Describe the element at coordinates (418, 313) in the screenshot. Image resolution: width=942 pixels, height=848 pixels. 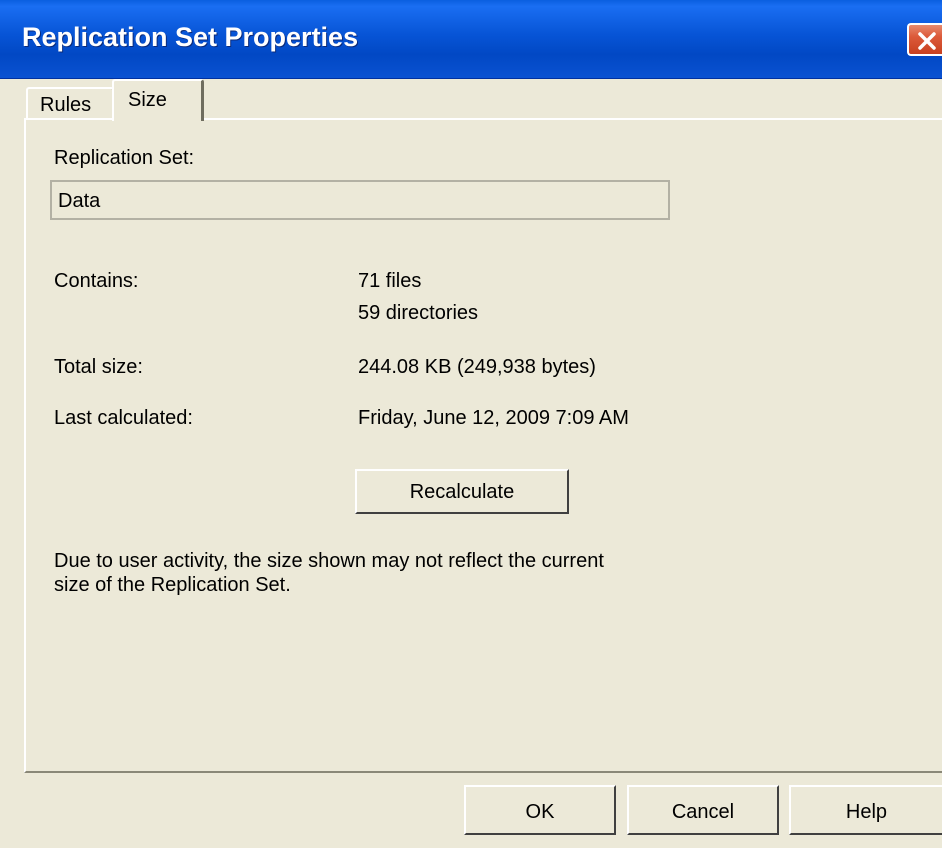
I see `directories-count: 59 directories` at that location.